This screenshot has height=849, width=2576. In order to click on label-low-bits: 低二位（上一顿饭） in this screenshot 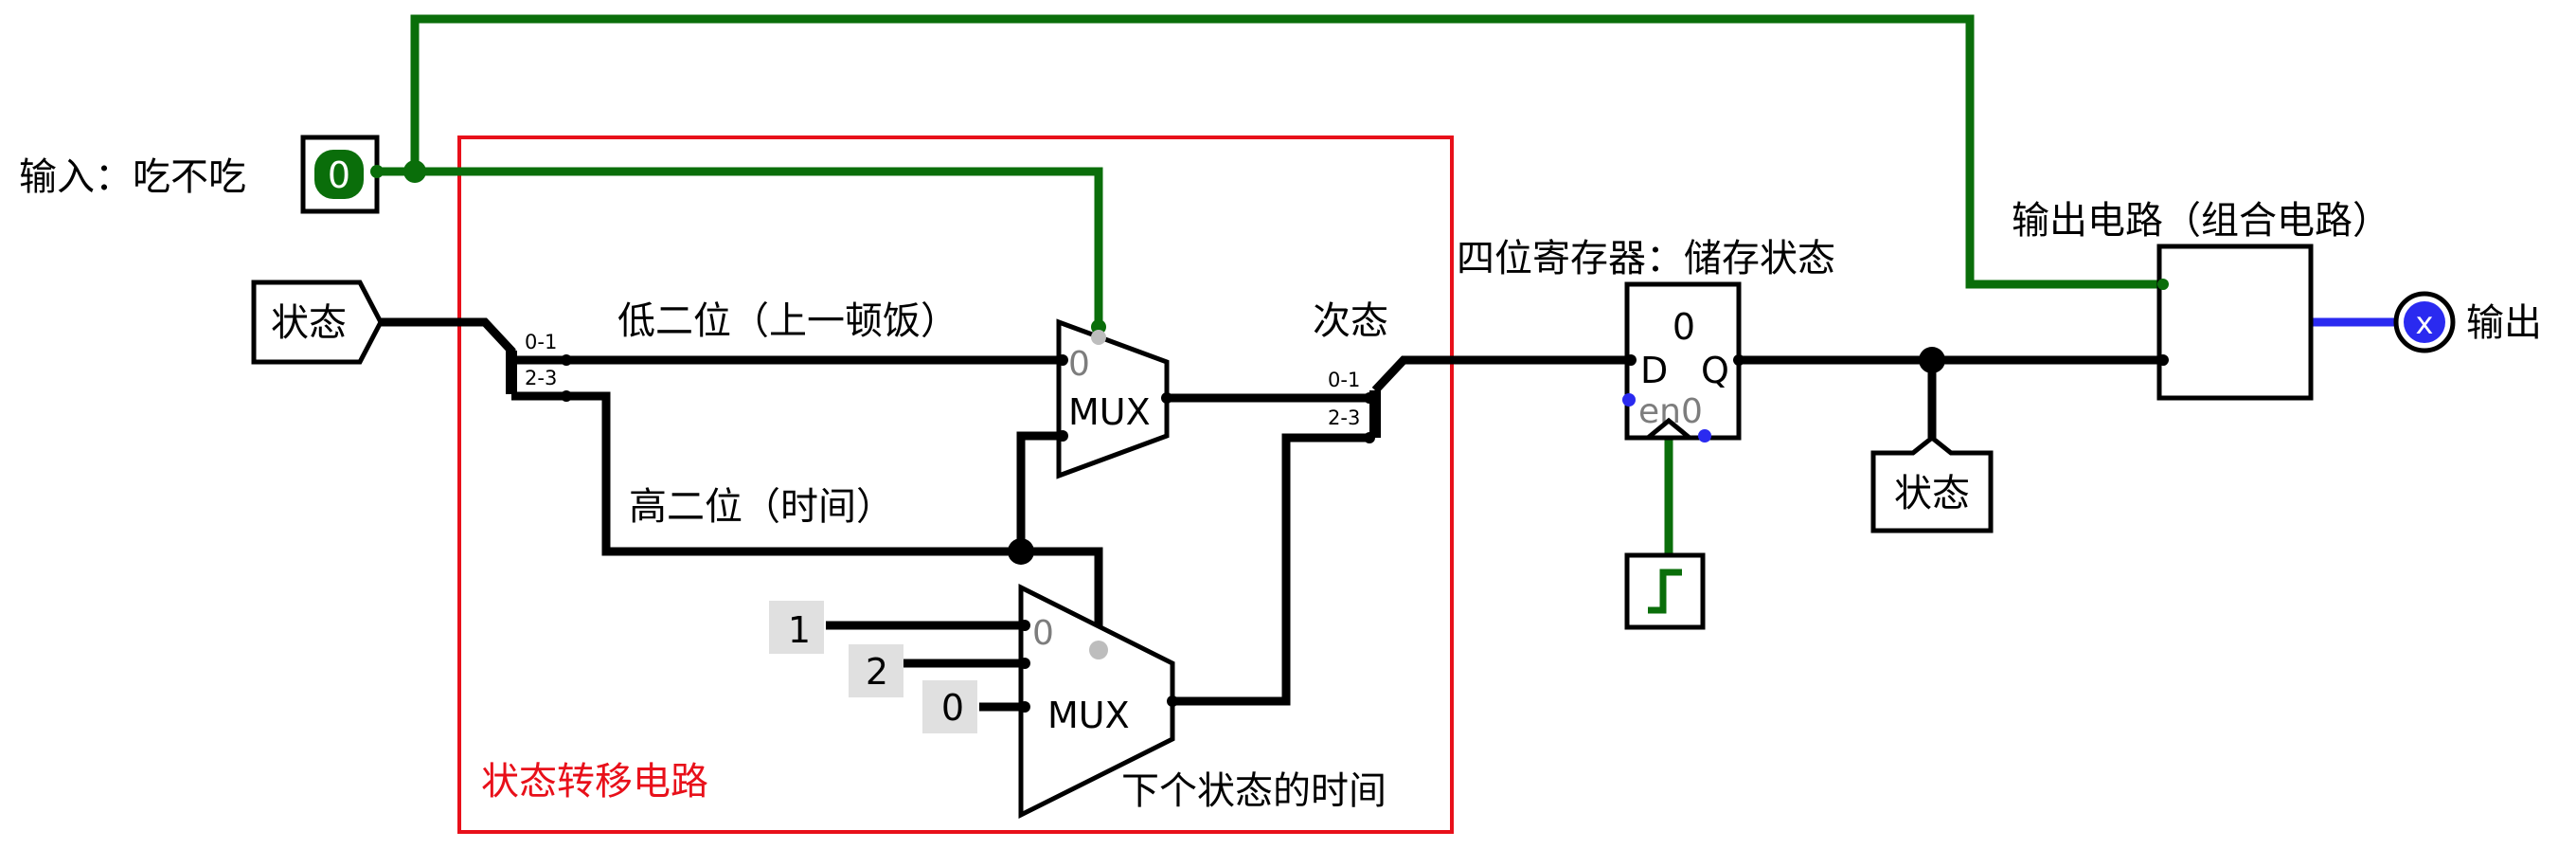, I will do `click(787, 321)`.